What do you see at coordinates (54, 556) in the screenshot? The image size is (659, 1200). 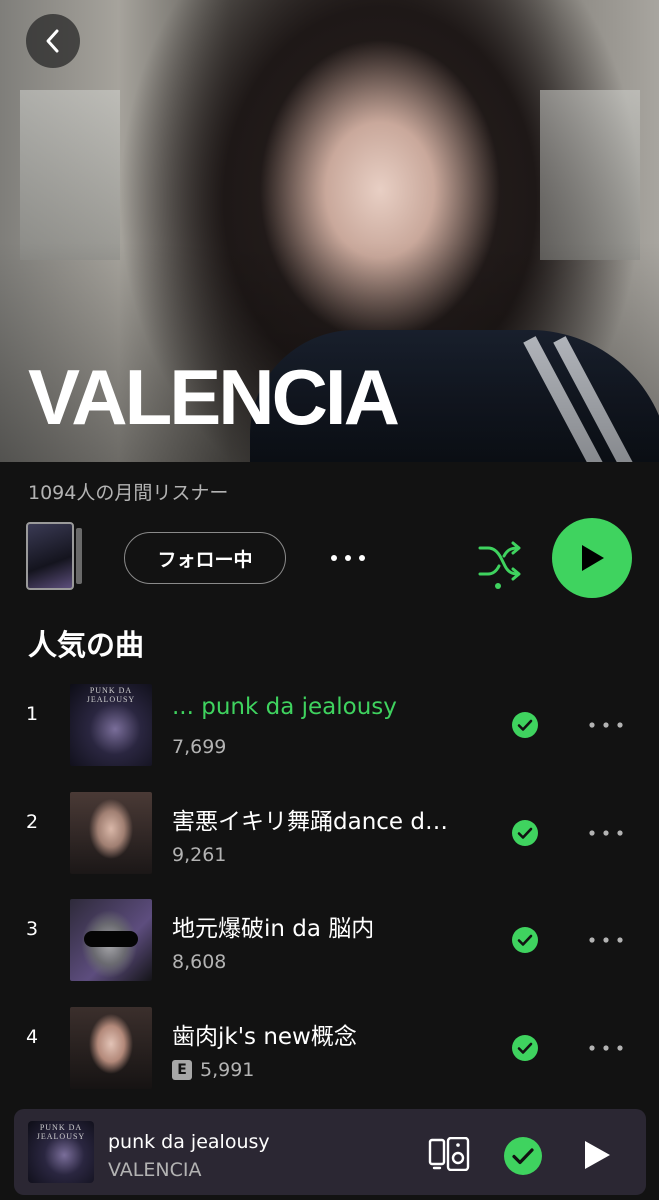 I see `artist-mini-cover` at bounding box center [54, 556].